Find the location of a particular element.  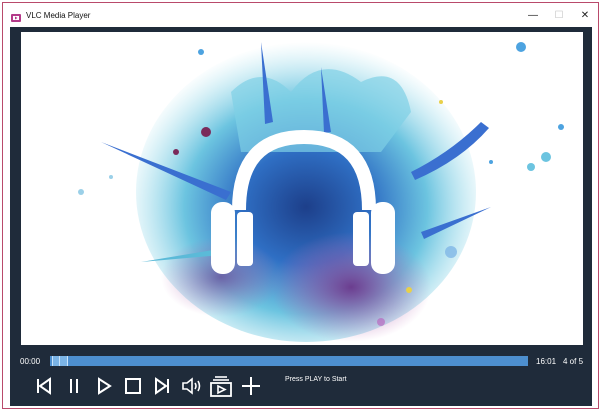

seek-bar is located at coordinates (289, 361).